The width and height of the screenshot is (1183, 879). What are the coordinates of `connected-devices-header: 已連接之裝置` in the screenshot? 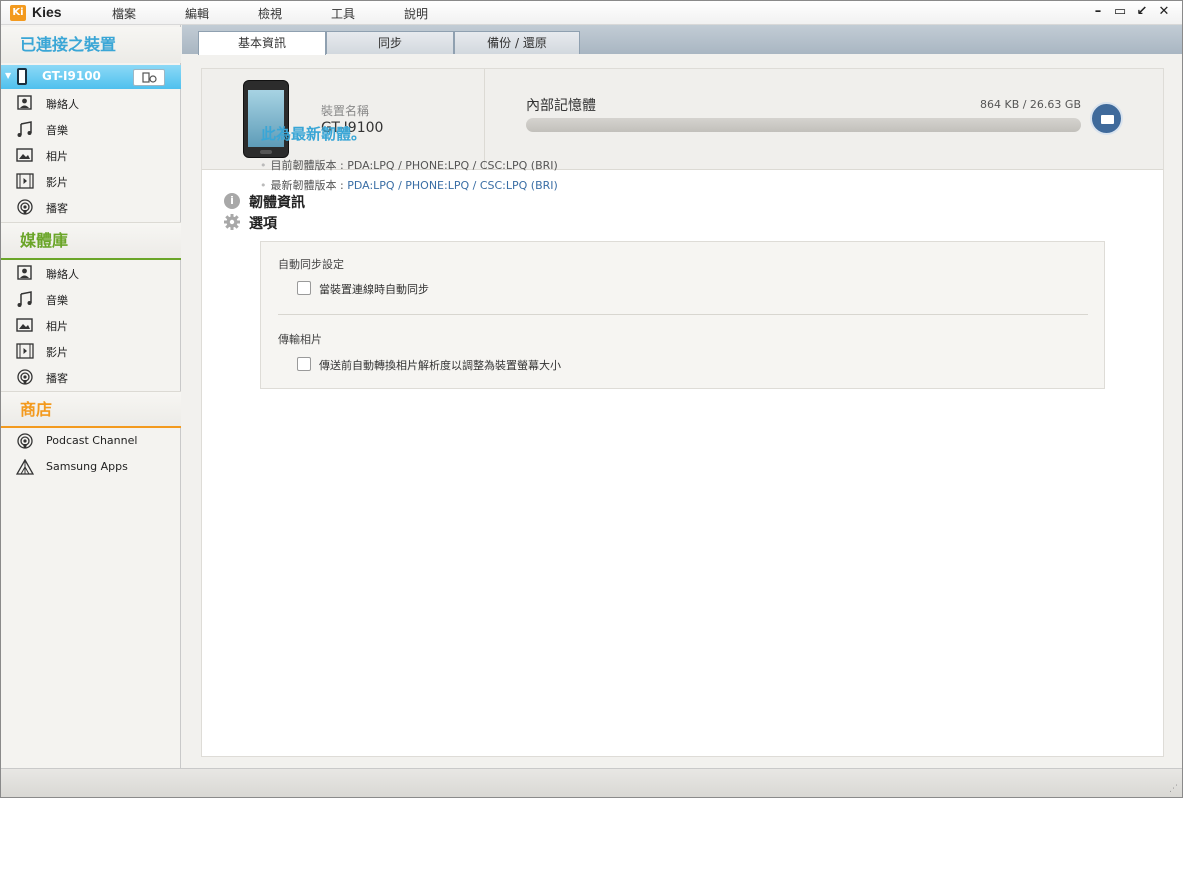 It's located at (91, 45).